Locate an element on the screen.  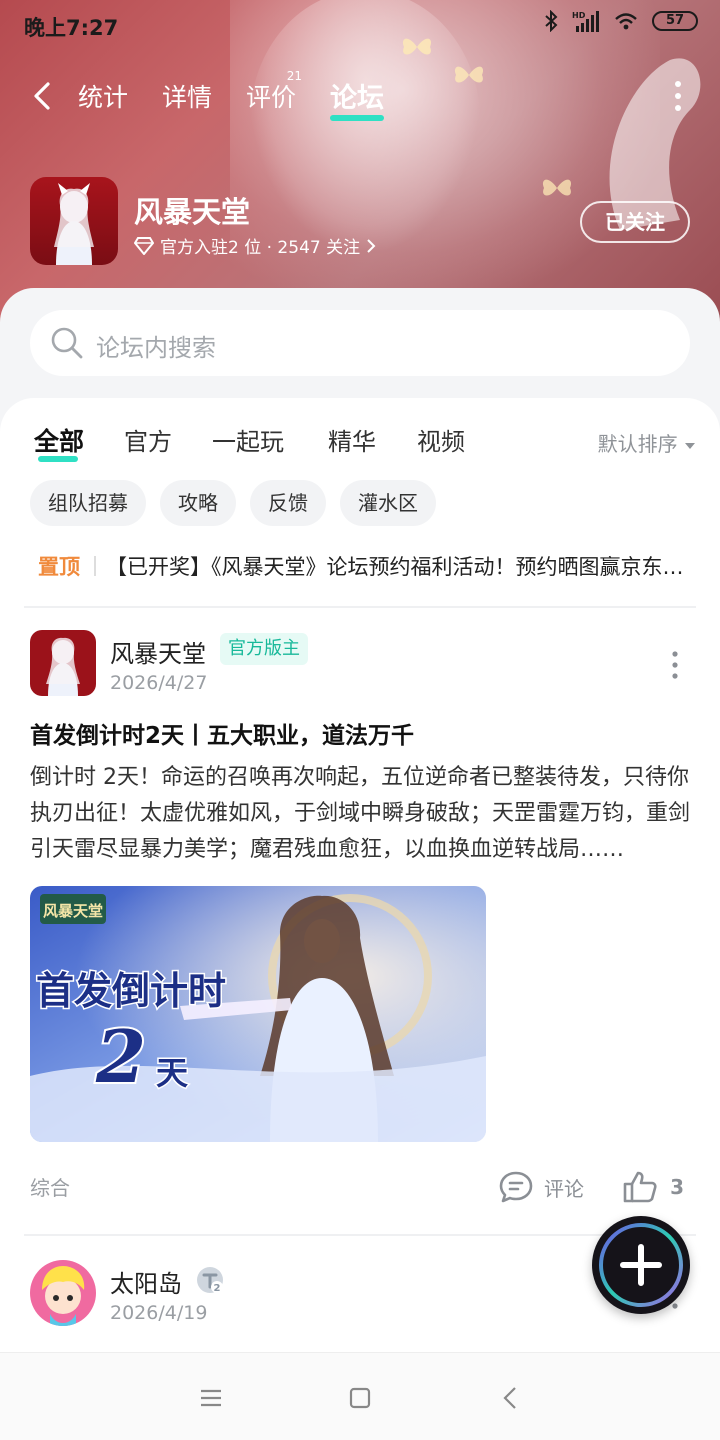
sort-dropdown: 默认排序 is located at coordinates (647, 442).